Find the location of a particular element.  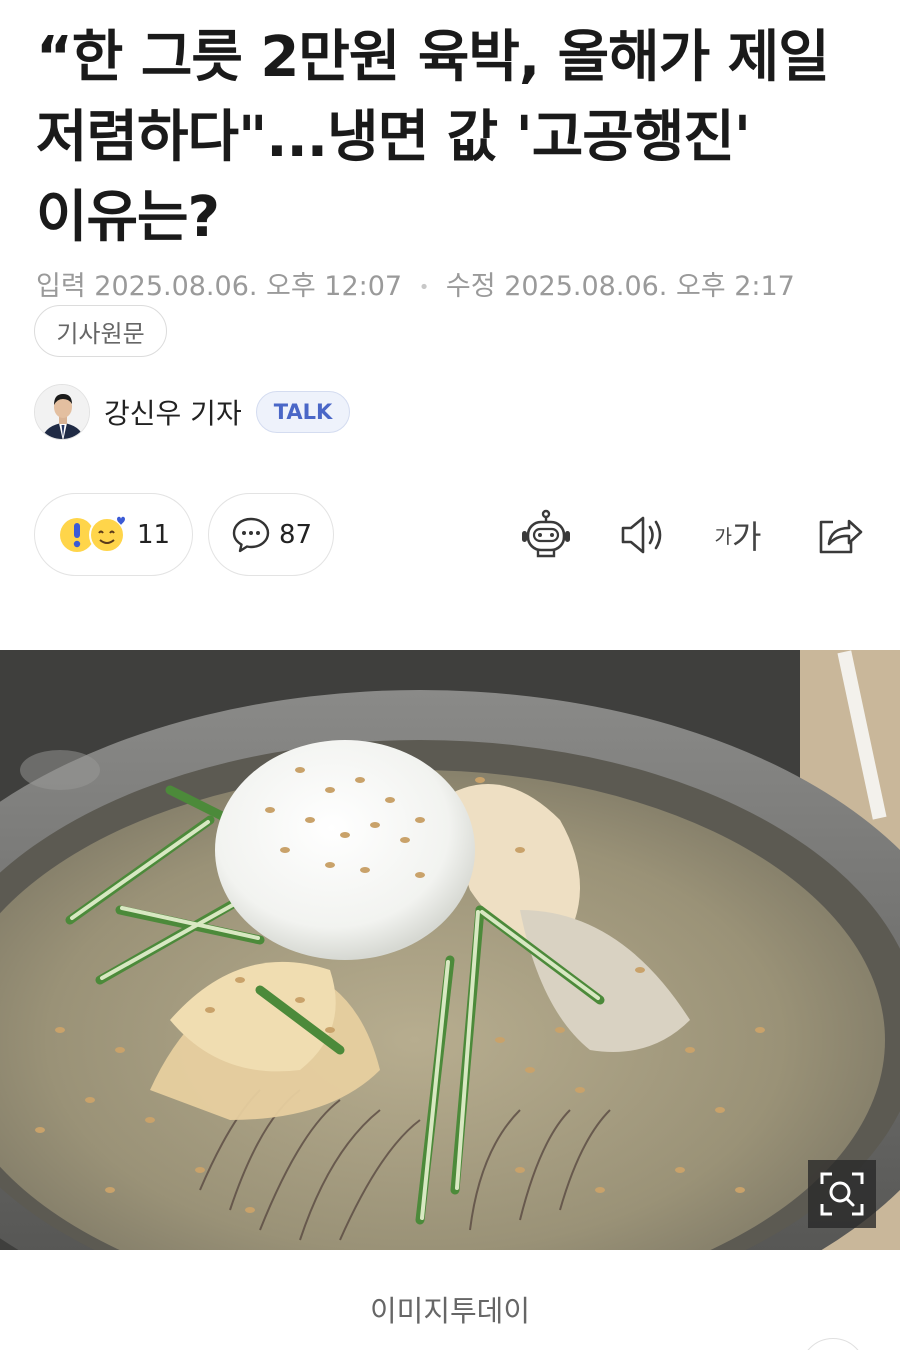

modified-label: 수정 is located at coordinates (470, 286).